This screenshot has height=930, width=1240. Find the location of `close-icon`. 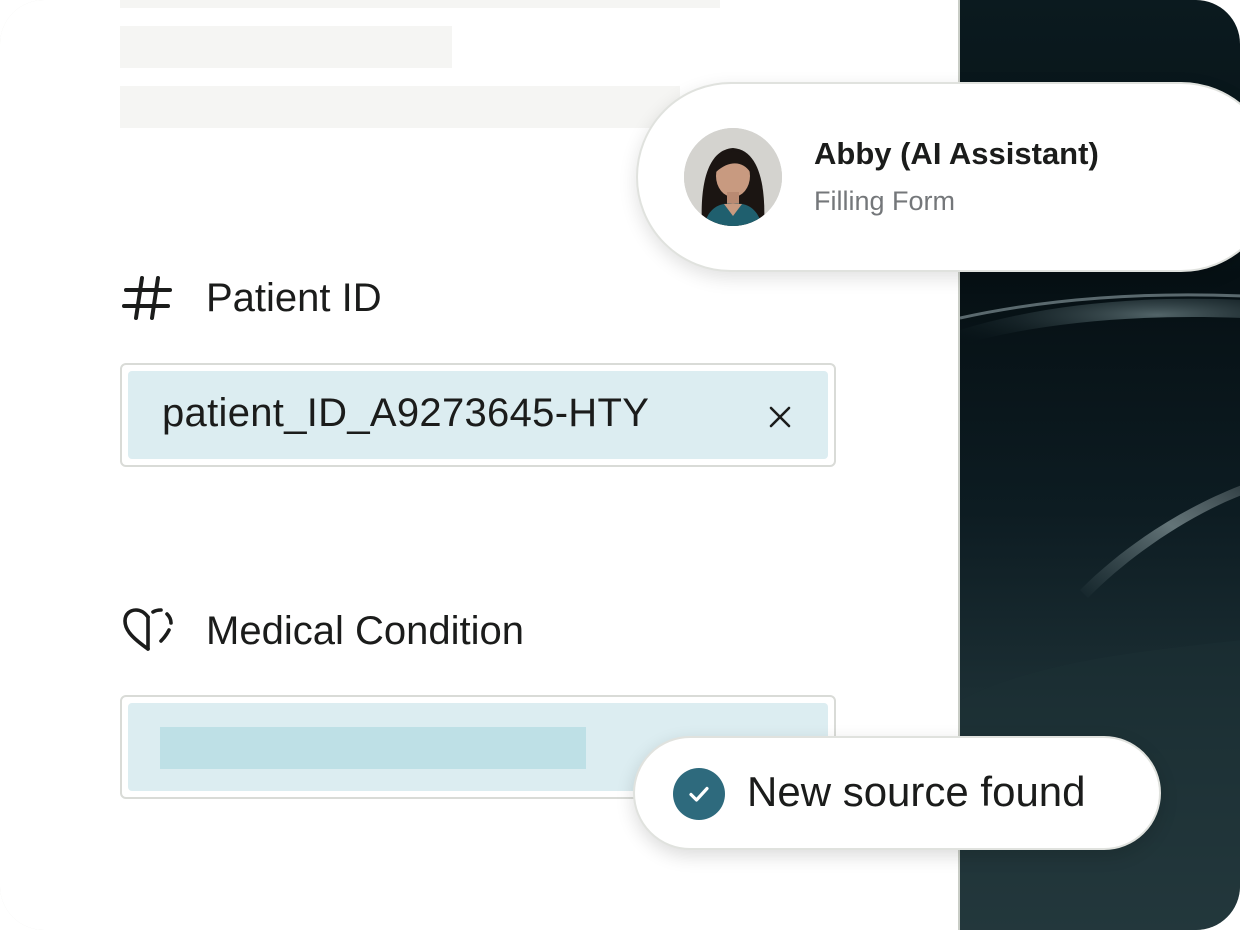

close-icon is located at coordinates (780, 417).